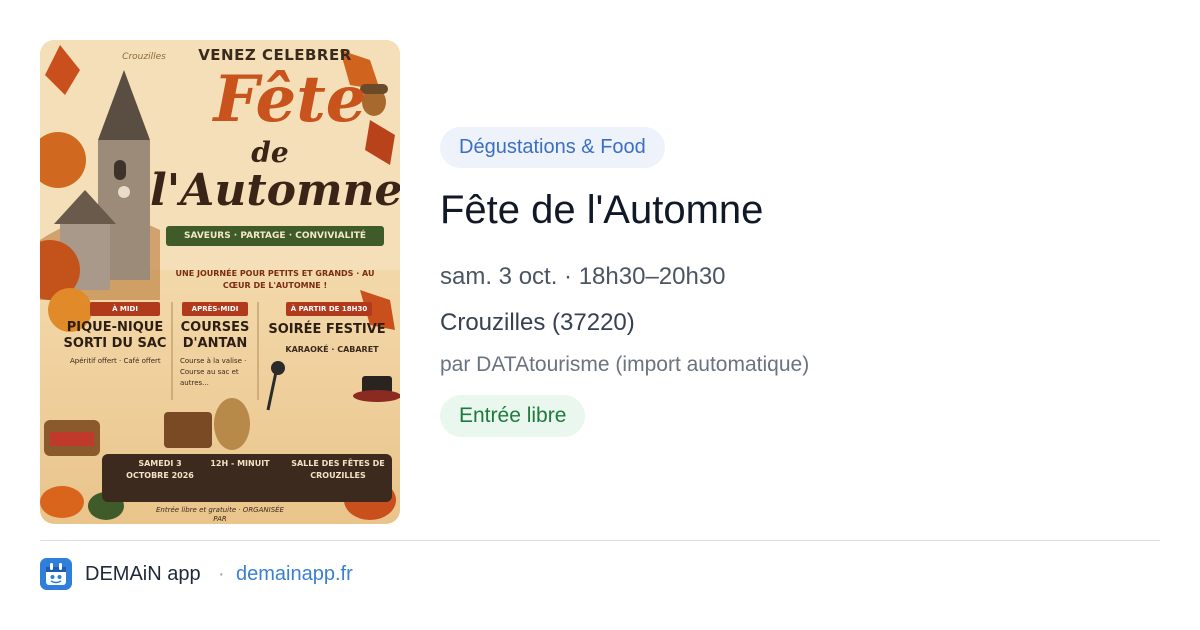 The image size is (1200, 630). Describe the element at coordinates (215, 309) in the screenshot. I see `poster-col-header: APRÈS-MIDI` at that location.